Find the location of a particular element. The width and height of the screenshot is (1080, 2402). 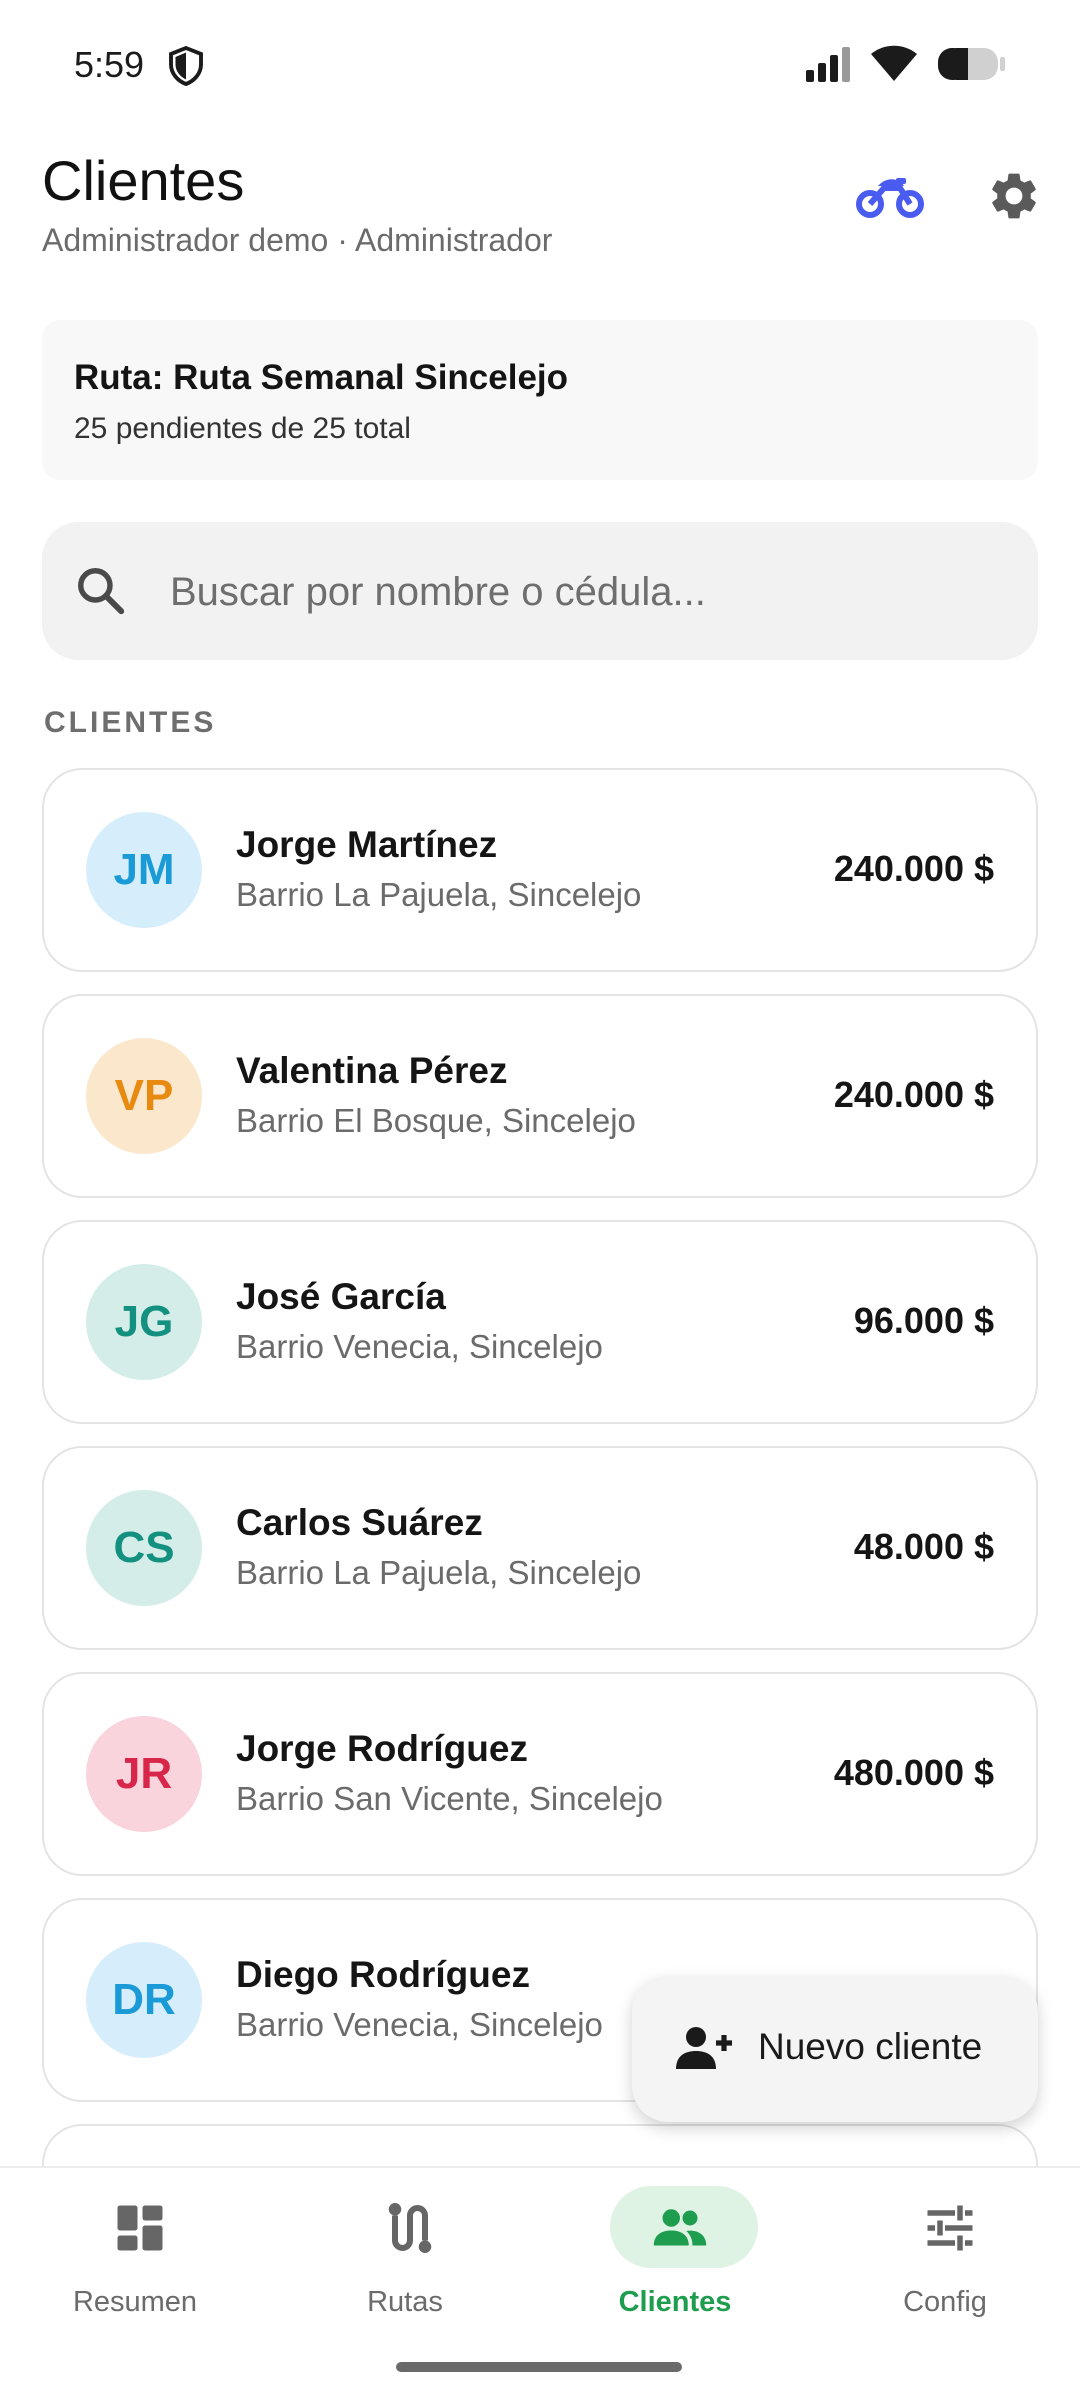

nav-label: Clientes is located at coordinates (675, 2302).